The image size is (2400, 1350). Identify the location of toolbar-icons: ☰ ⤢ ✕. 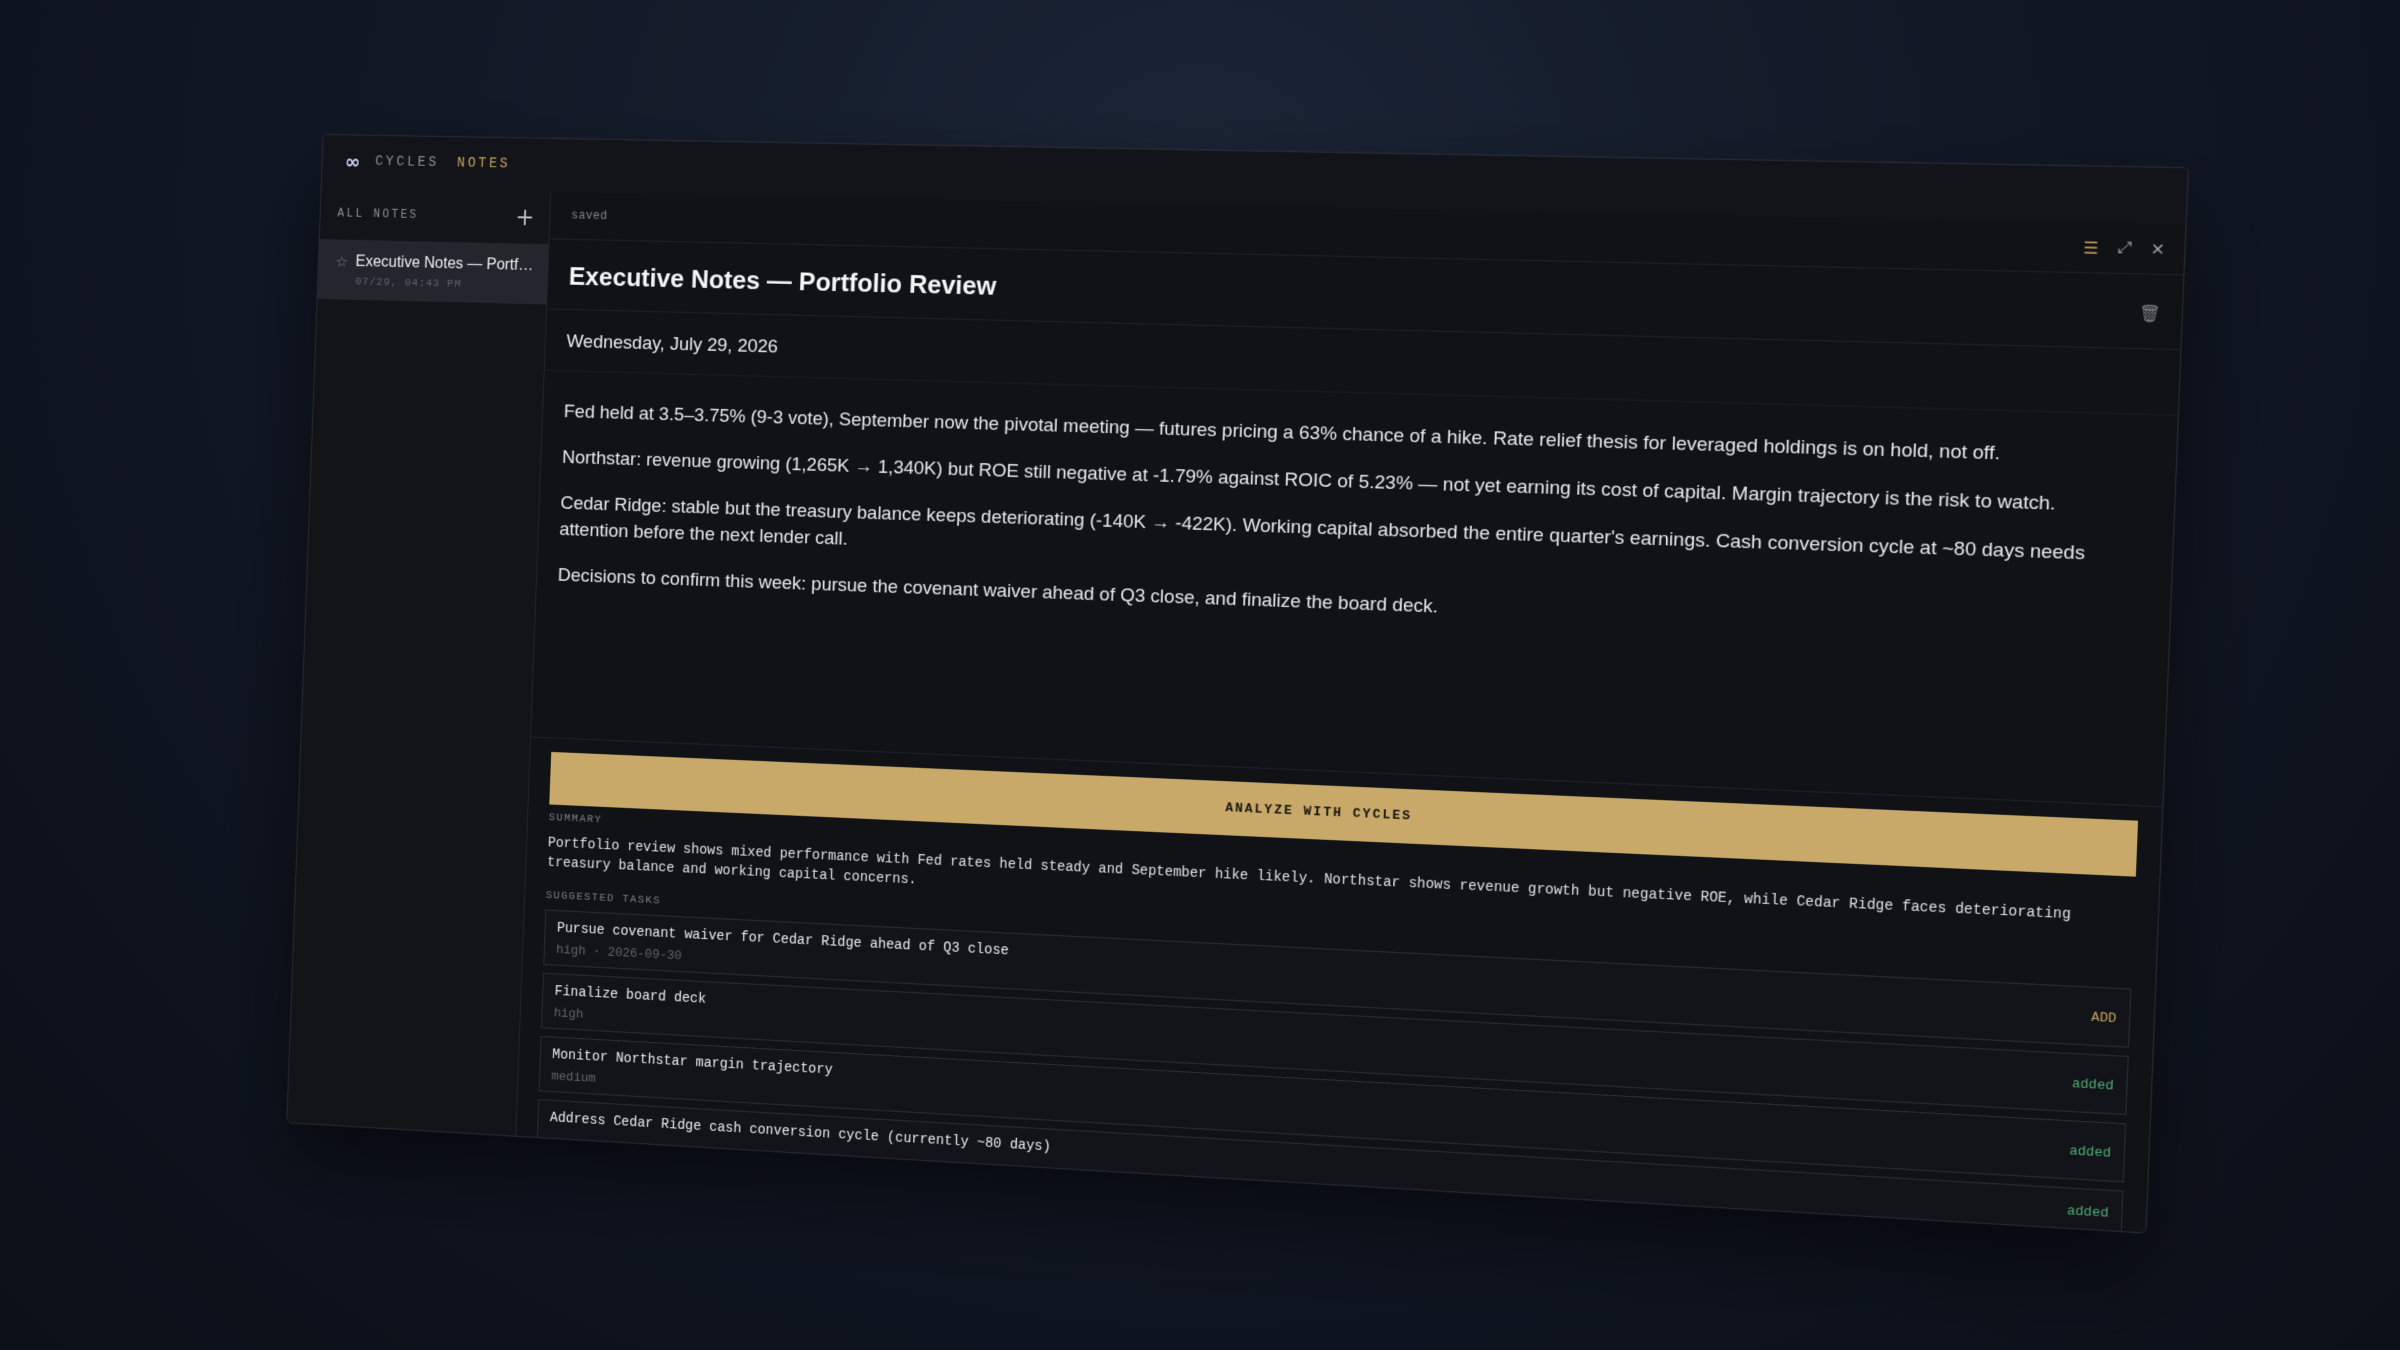
(2124, 248).